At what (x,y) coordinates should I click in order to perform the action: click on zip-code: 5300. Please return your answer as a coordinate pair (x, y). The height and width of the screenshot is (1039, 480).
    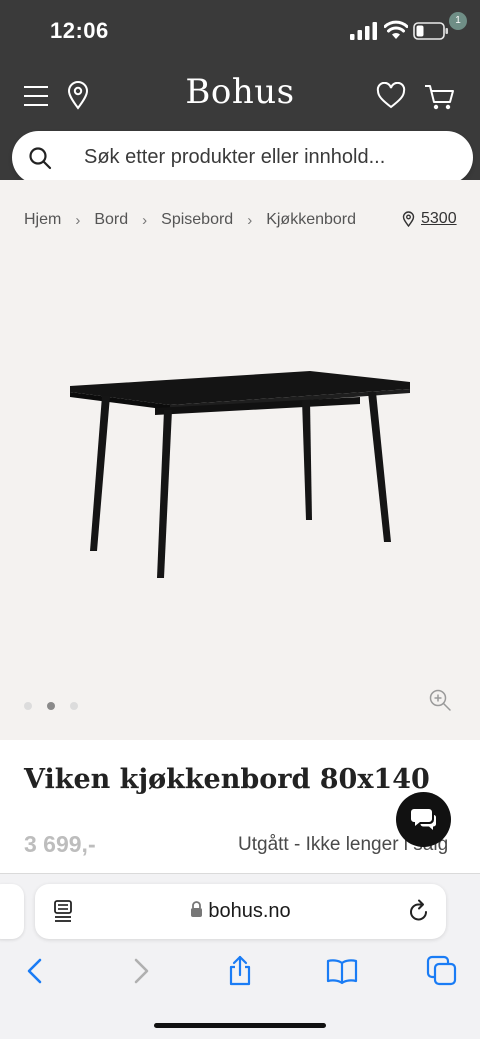
    Looking at the image, I should click on (439, 218).